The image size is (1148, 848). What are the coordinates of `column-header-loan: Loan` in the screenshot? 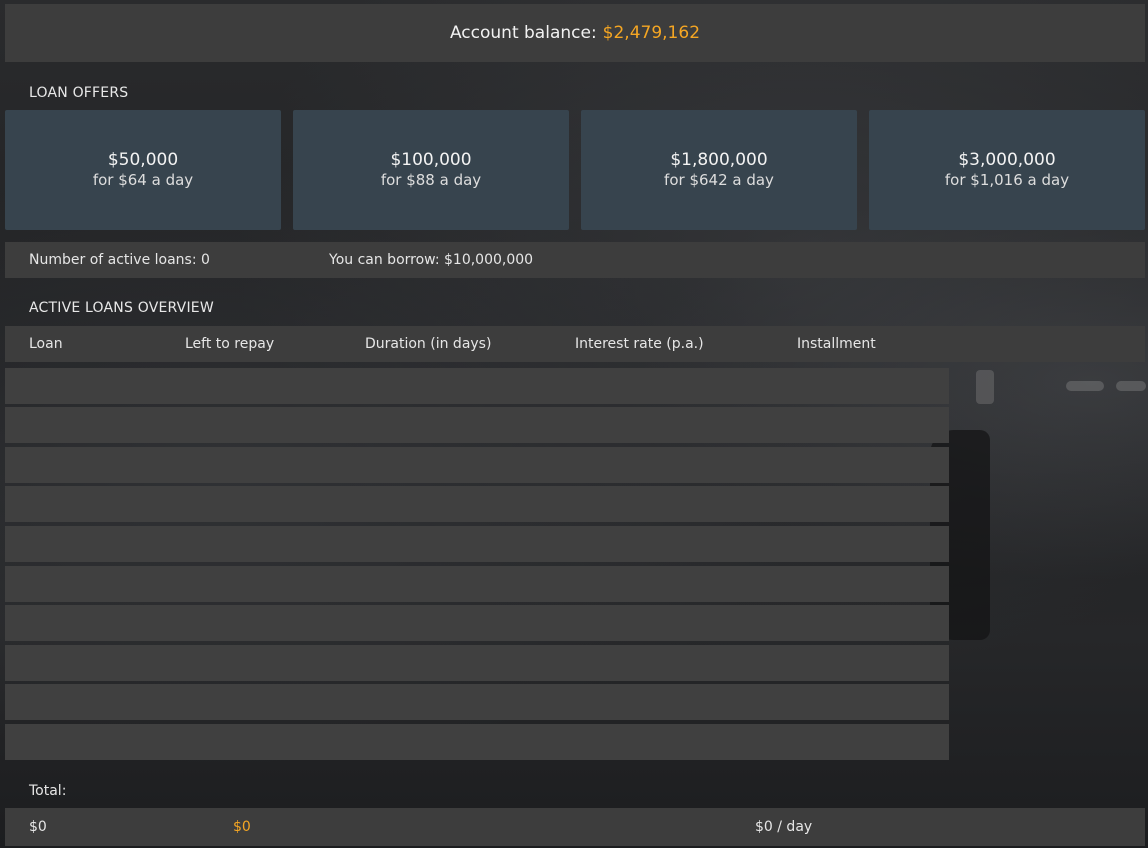 It's located at (46, 344).